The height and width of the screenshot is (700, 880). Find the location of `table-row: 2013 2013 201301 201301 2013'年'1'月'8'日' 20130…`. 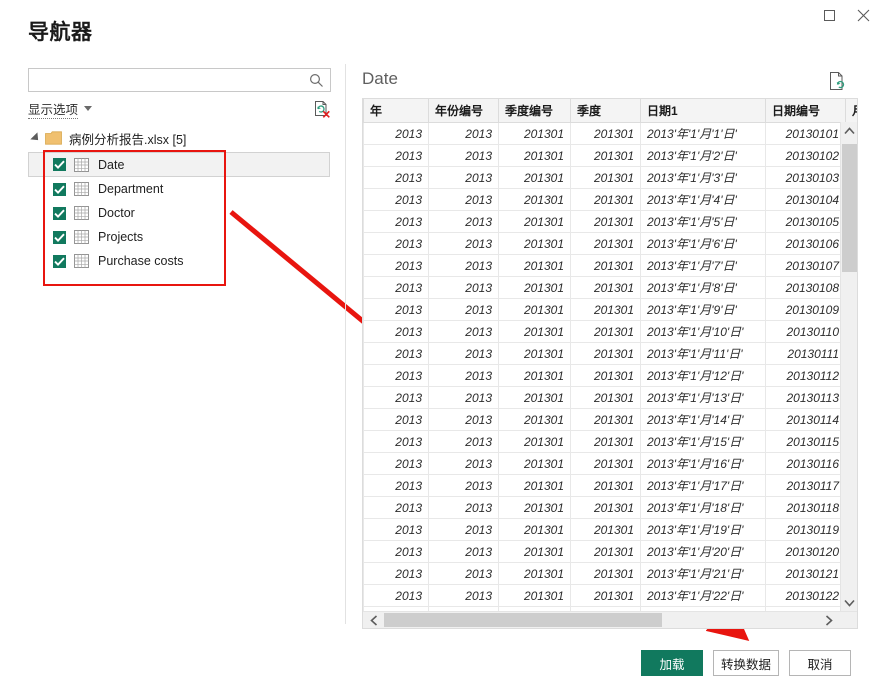

table-row: 2013 2013 201301 201301 2013'年'1'月'8'日' 20130… is located at coordinates (610, 287).